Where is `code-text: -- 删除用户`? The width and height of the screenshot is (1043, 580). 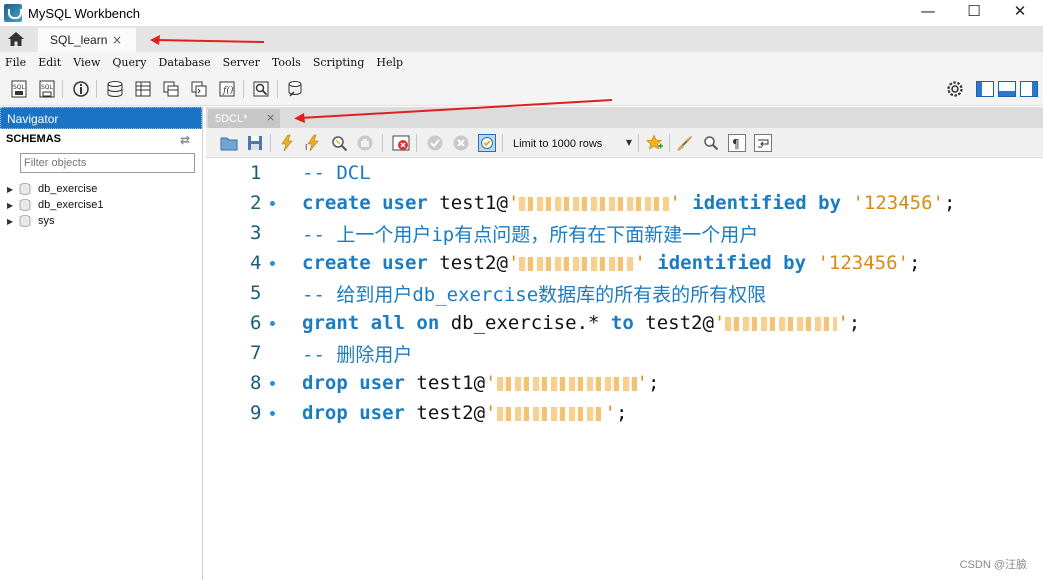
code-text: -- 删除用户 is located at coordinates (357, 353).